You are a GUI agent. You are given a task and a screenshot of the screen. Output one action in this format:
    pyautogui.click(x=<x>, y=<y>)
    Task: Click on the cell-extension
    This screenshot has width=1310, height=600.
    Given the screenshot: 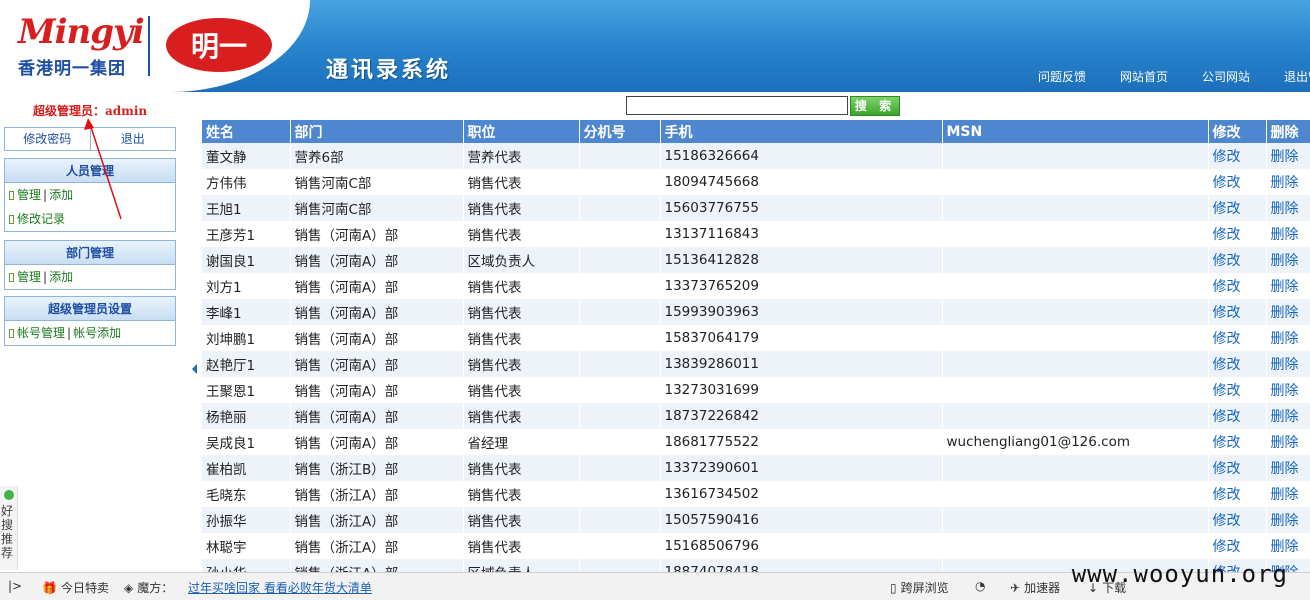 What is the action you would take?
    pyautogui.click(x=620, y=390)
    